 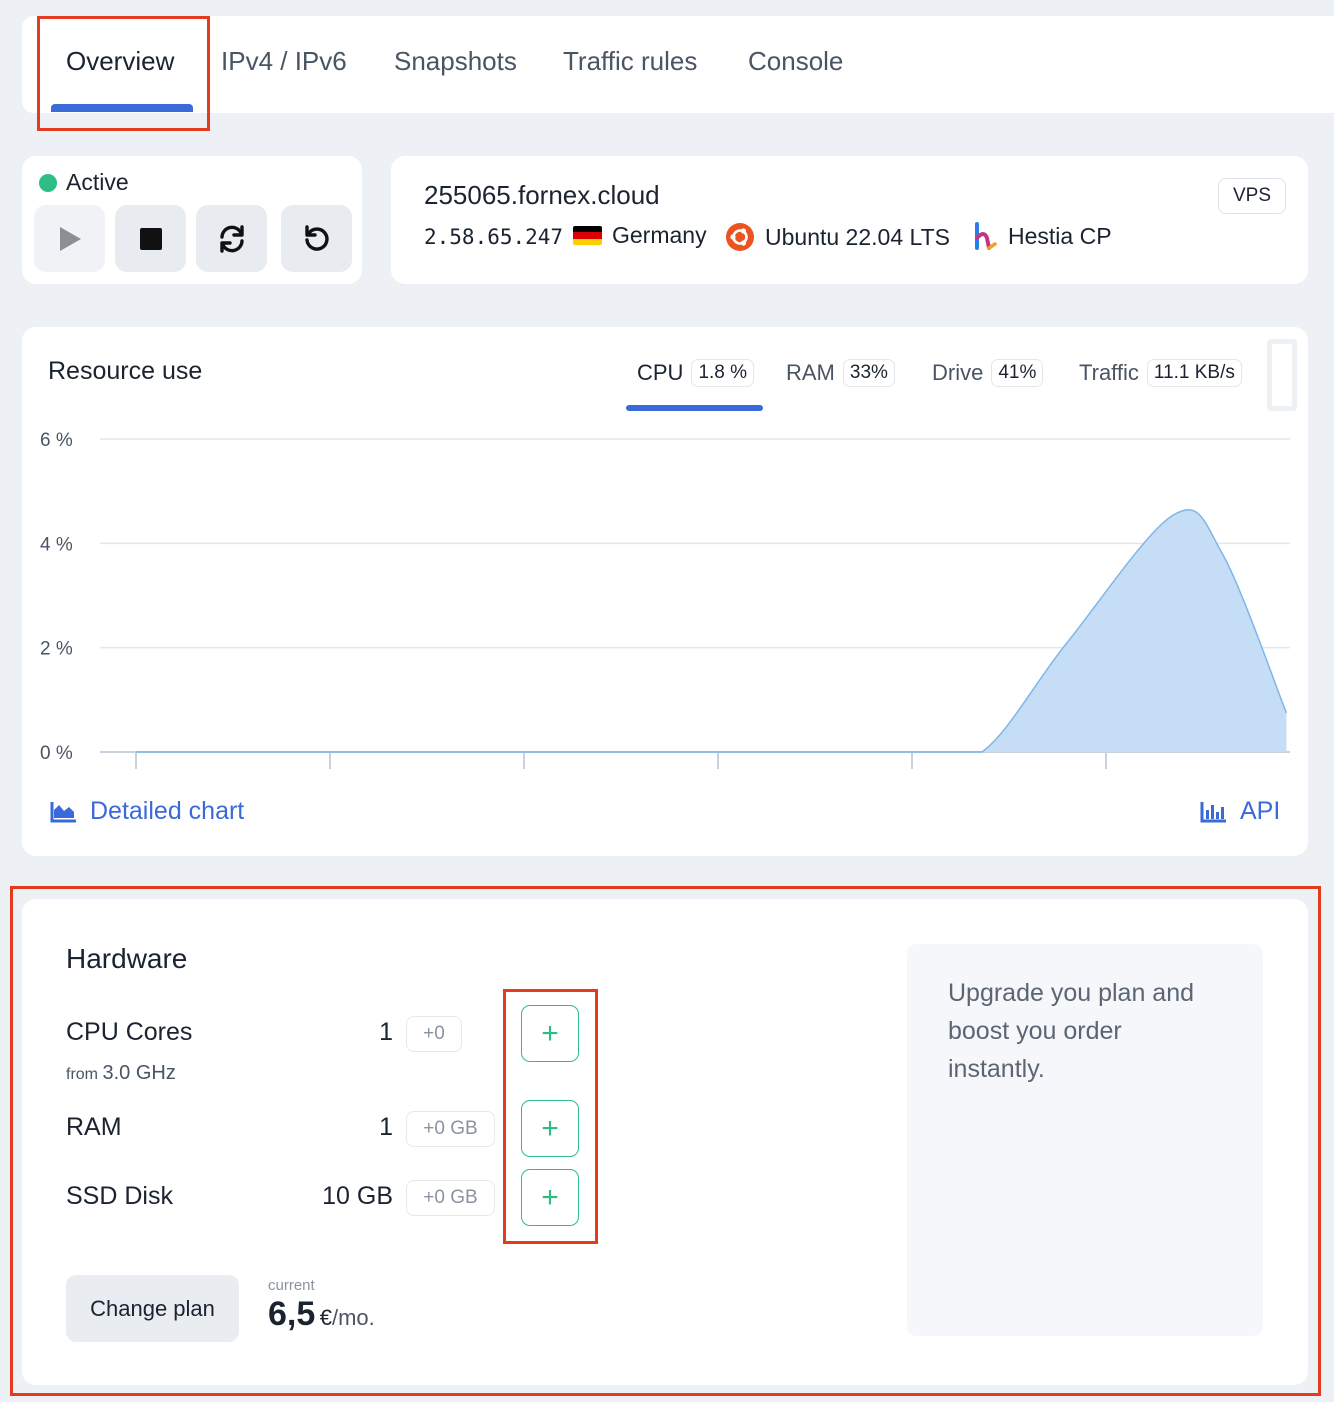 I want to click on server-panel: Hestia CP, so click(x=1042, y=236).